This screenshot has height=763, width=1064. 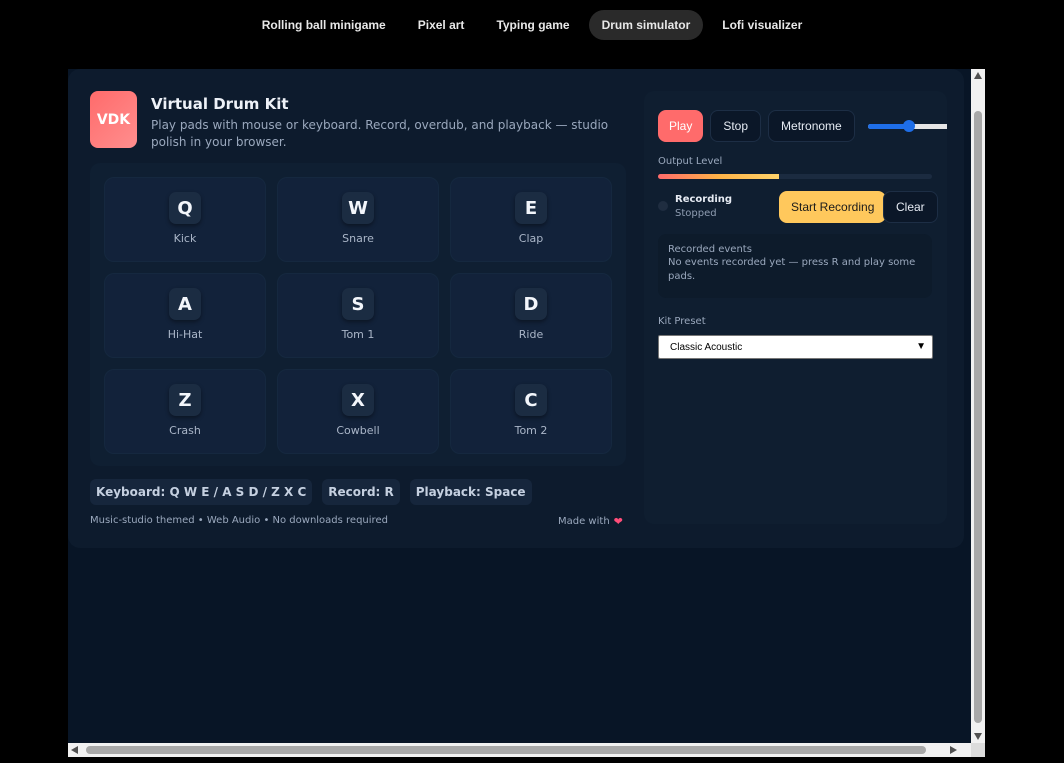 What do you see at coordinates (978, 736) in the screenshot?
I see `scroll-down-icon` at bounding box center [978, 736].